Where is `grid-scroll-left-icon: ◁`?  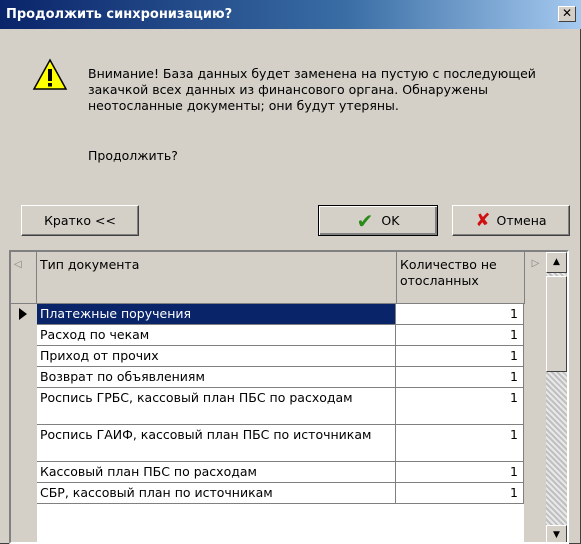 grid-scroll-left-icon: ◁ is located at coordinates (24, 278).